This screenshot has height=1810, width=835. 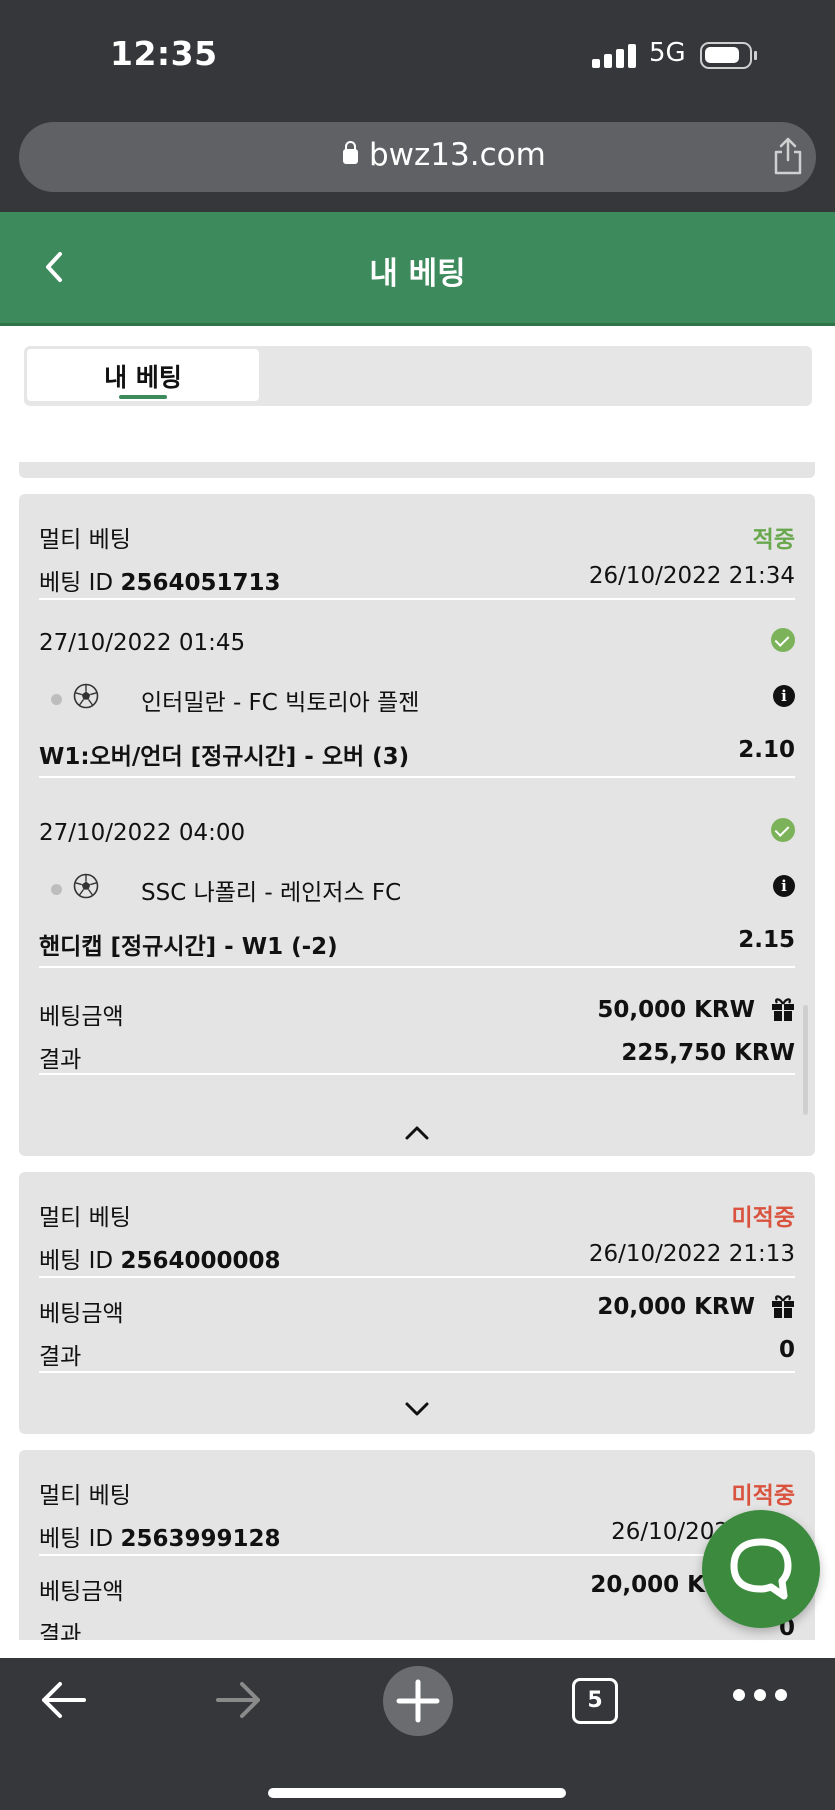 I want to click on chevron-down-icon, so click(x=417, y=1409).